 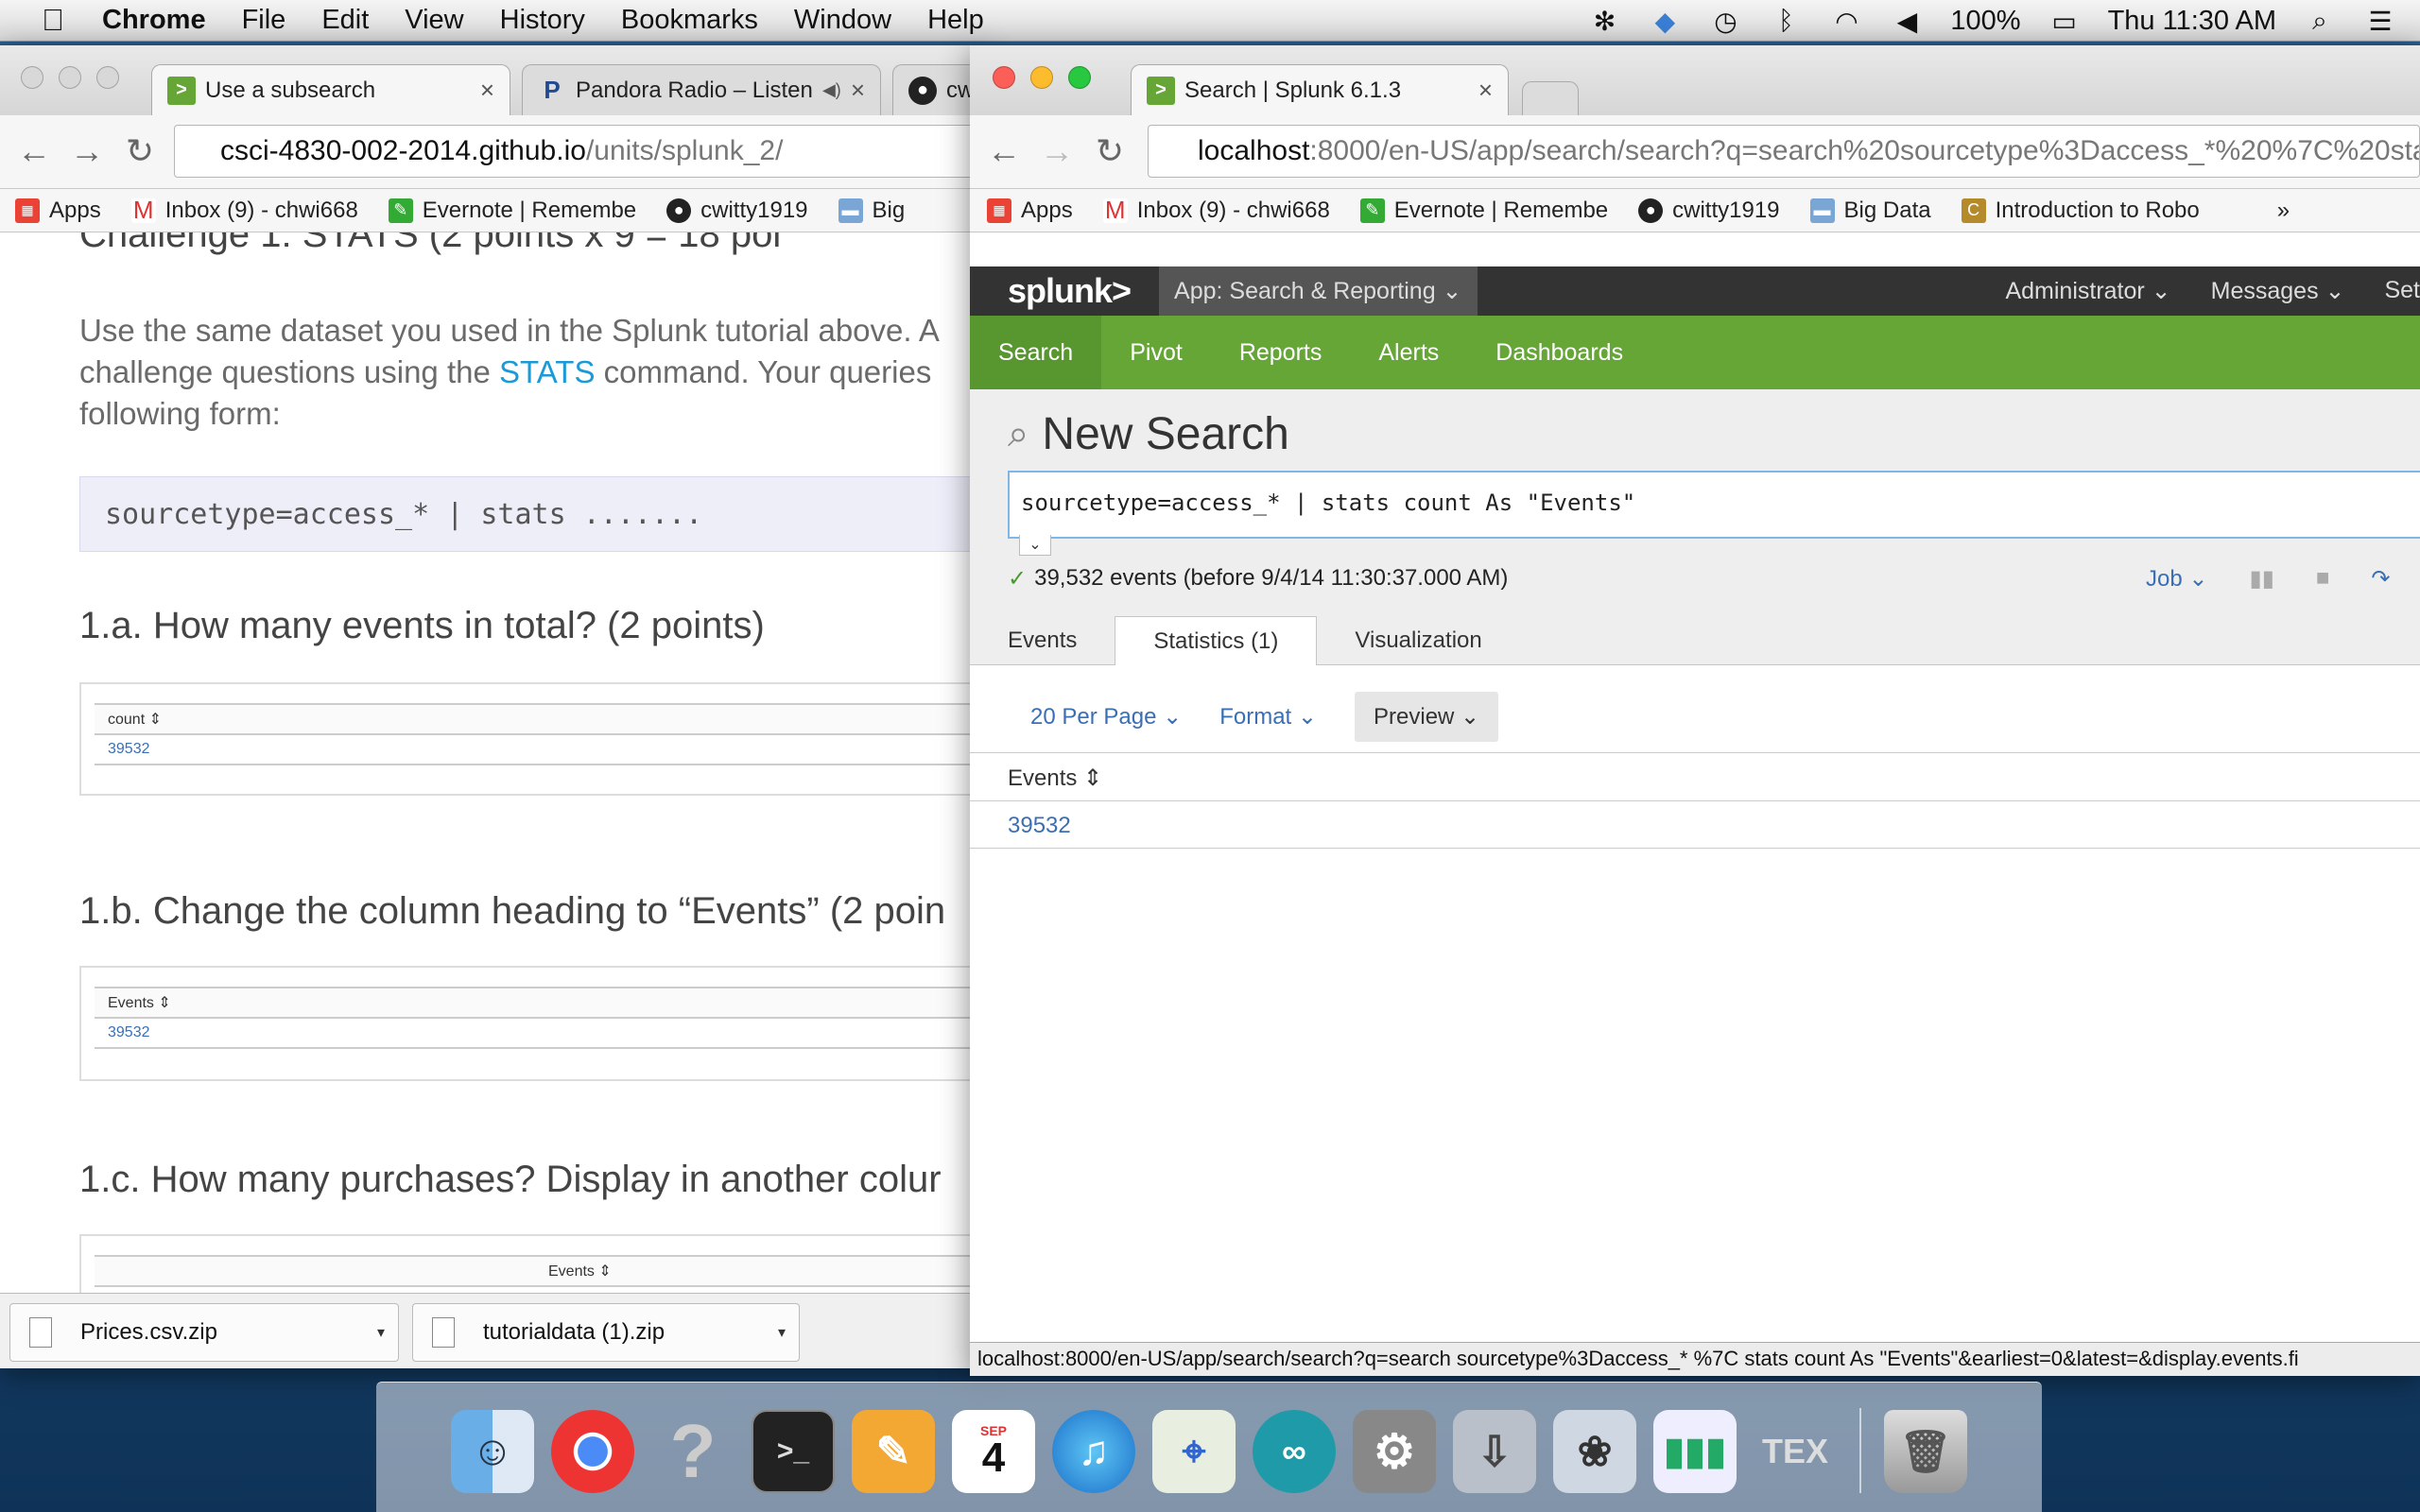 I want to click on latex-icon: TEX, so click(x=1795, y=1451).